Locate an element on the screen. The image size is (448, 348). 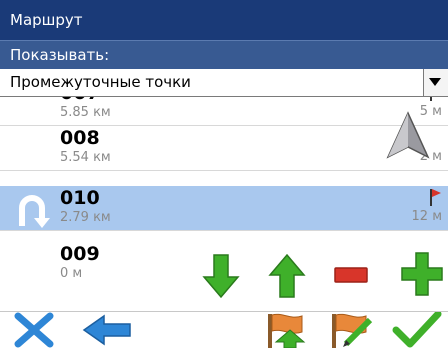
point-name: 009 is located at coordinates (80, 254).